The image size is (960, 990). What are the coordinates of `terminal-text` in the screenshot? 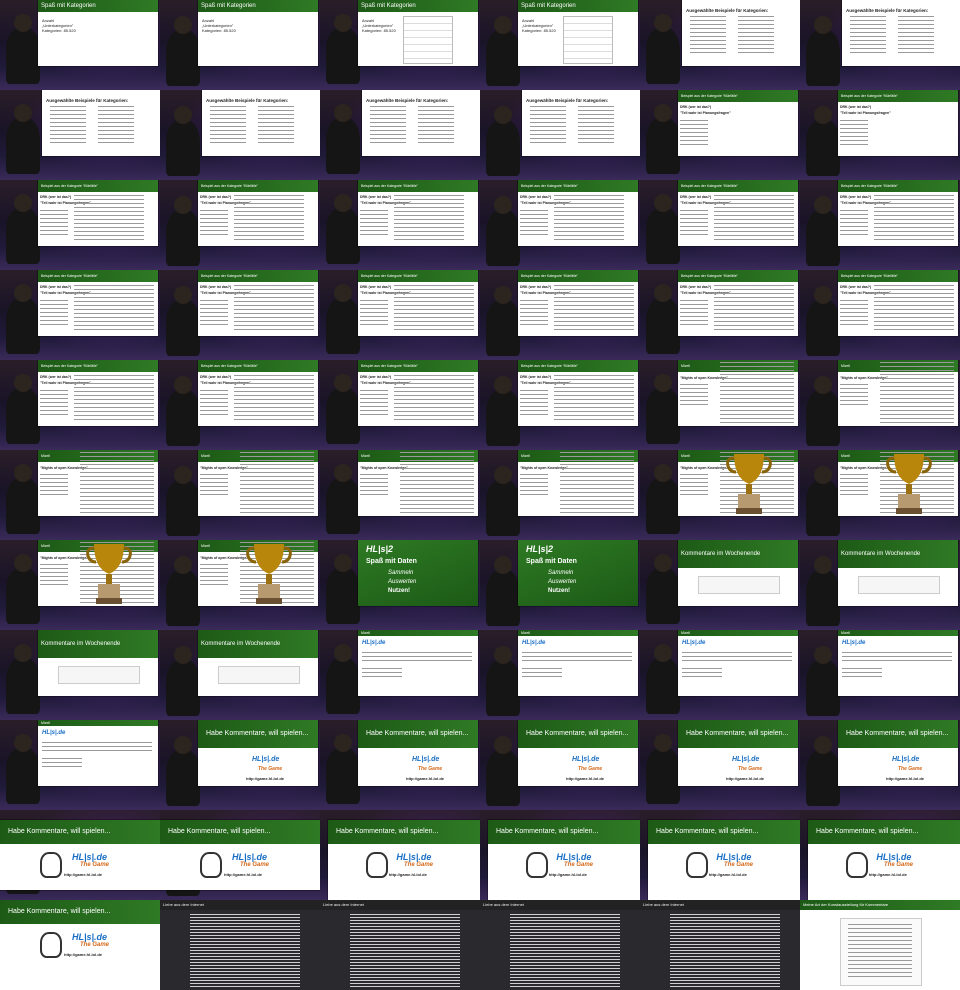 It's located at (405, 951).